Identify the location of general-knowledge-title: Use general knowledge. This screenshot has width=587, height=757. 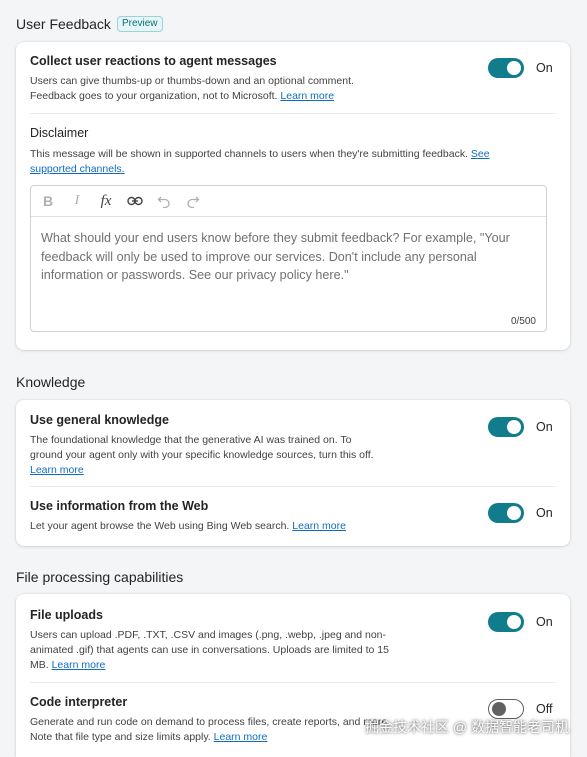
(99, 420).